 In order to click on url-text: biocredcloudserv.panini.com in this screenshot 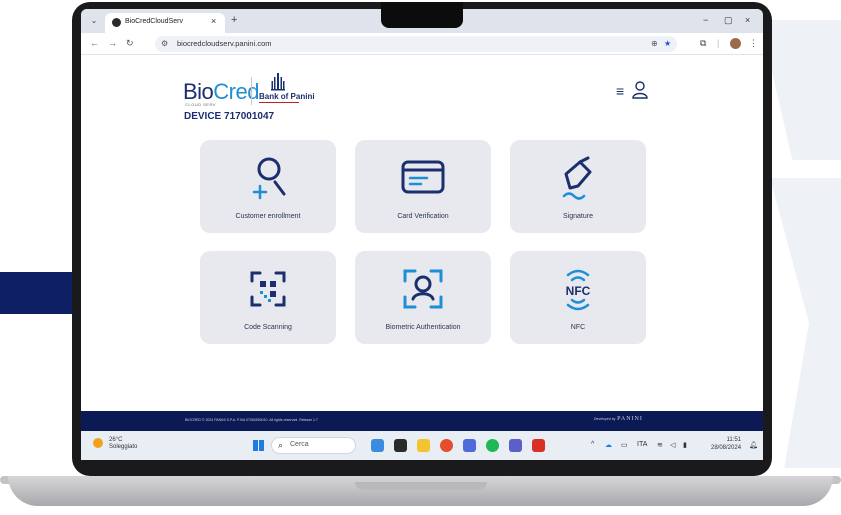, I will do `click(224, 43)`.